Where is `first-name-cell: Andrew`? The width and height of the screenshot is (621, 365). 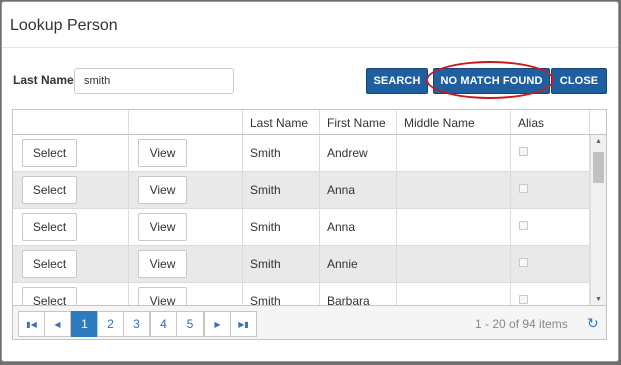 first-name-cell: Andrew is located at coordinates (347, 153).